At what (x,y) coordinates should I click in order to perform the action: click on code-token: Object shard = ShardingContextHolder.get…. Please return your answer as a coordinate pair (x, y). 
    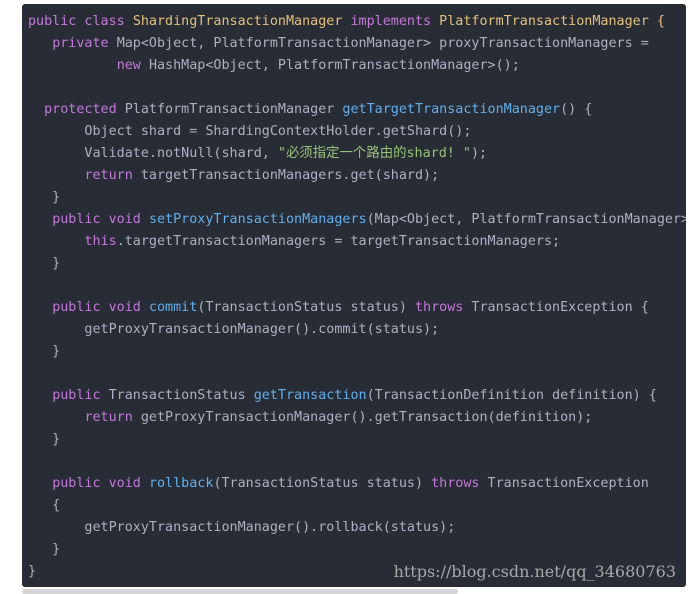
    Looking at the image, I should click on (250, 131).